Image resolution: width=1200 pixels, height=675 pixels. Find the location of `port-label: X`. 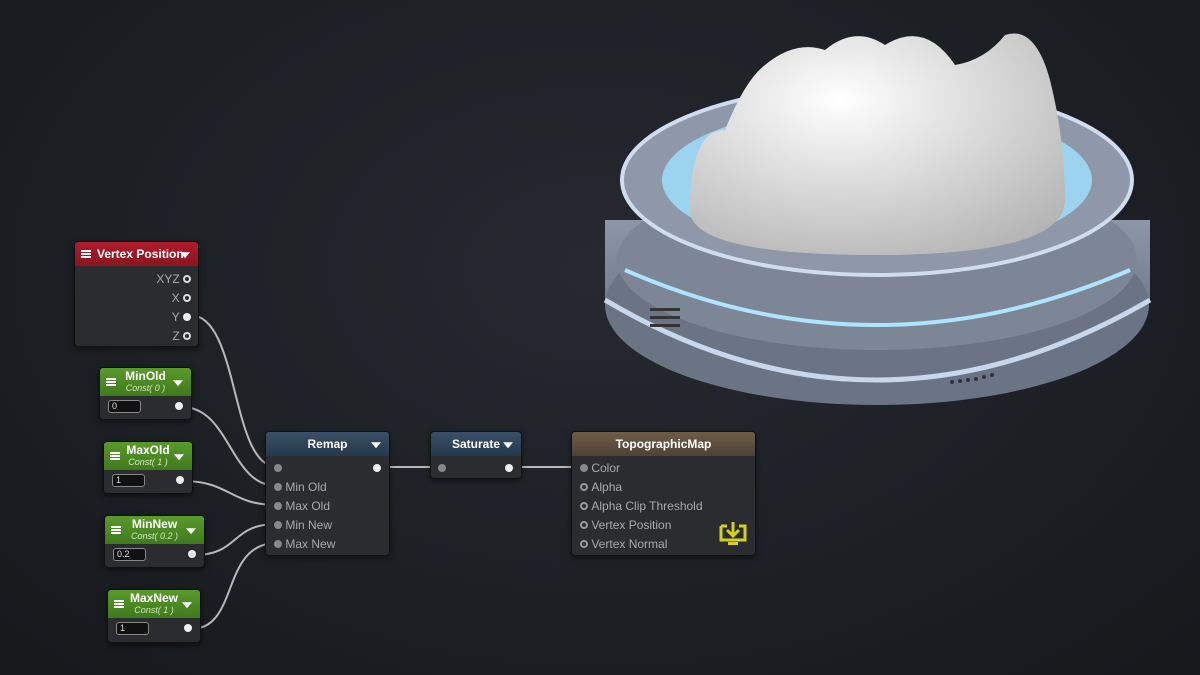

port-label: X is located at coordinates (175, 297).